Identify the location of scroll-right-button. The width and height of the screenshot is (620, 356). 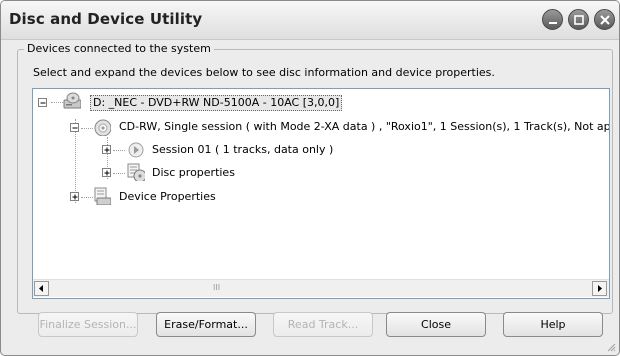
(599, 288).